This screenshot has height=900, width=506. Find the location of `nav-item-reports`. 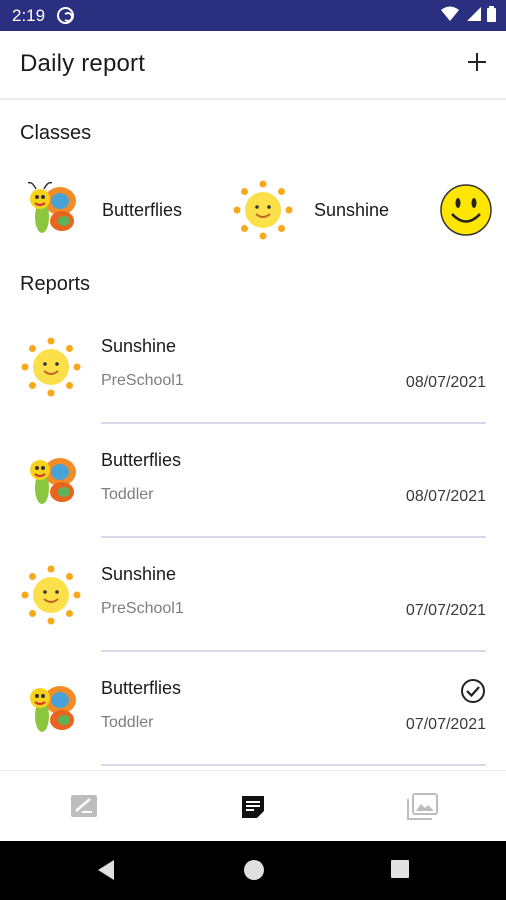

nav-item-reports is located at coordinates (253, 806).